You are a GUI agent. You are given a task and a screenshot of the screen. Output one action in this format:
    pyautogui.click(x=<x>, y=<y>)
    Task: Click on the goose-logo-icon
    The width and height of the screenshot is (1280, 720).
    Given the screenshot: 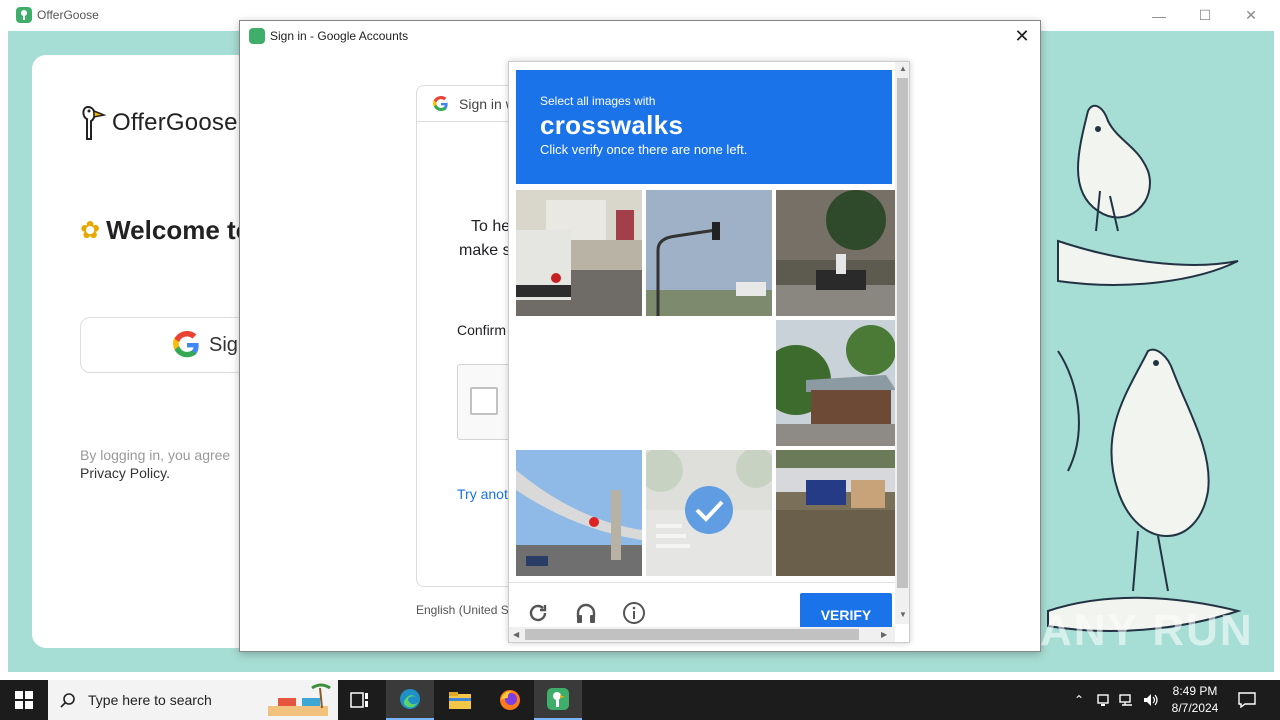 What is the action you would take?
    pyautogui.click(x=94, y=122)
    